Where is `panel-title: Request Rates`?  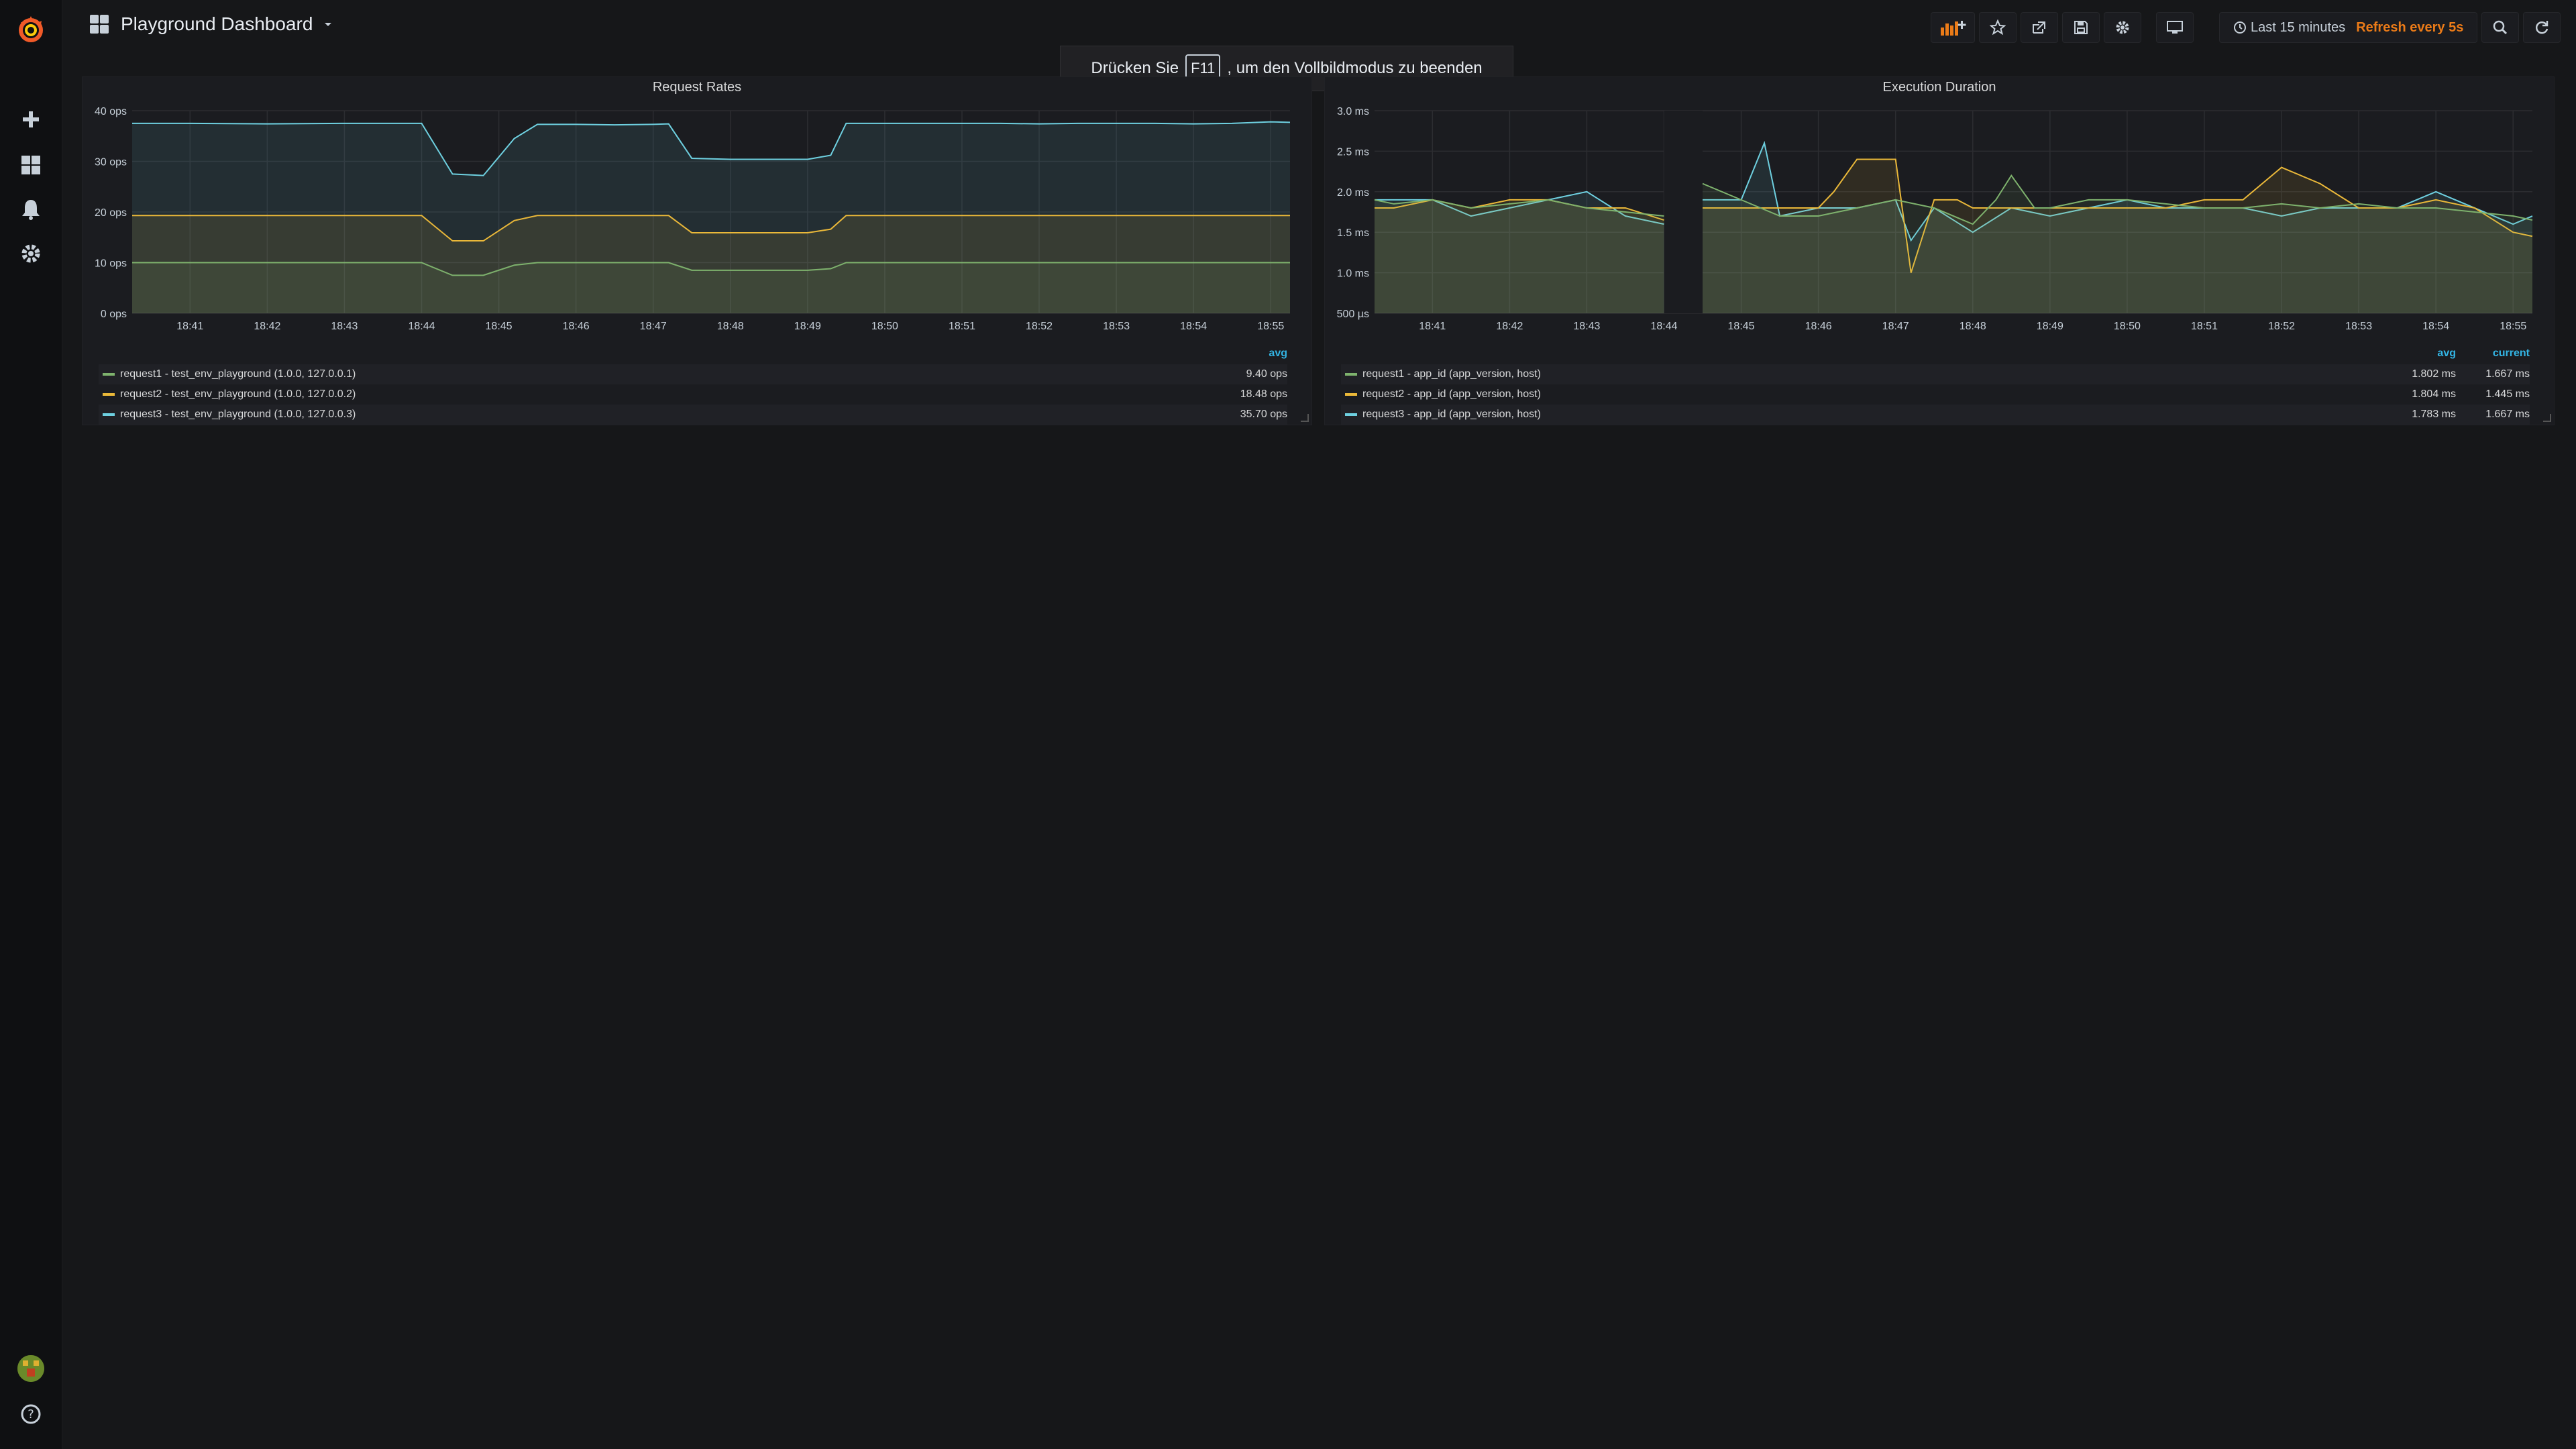
panel-title: Request Rates is located at coordinates (697, 87).